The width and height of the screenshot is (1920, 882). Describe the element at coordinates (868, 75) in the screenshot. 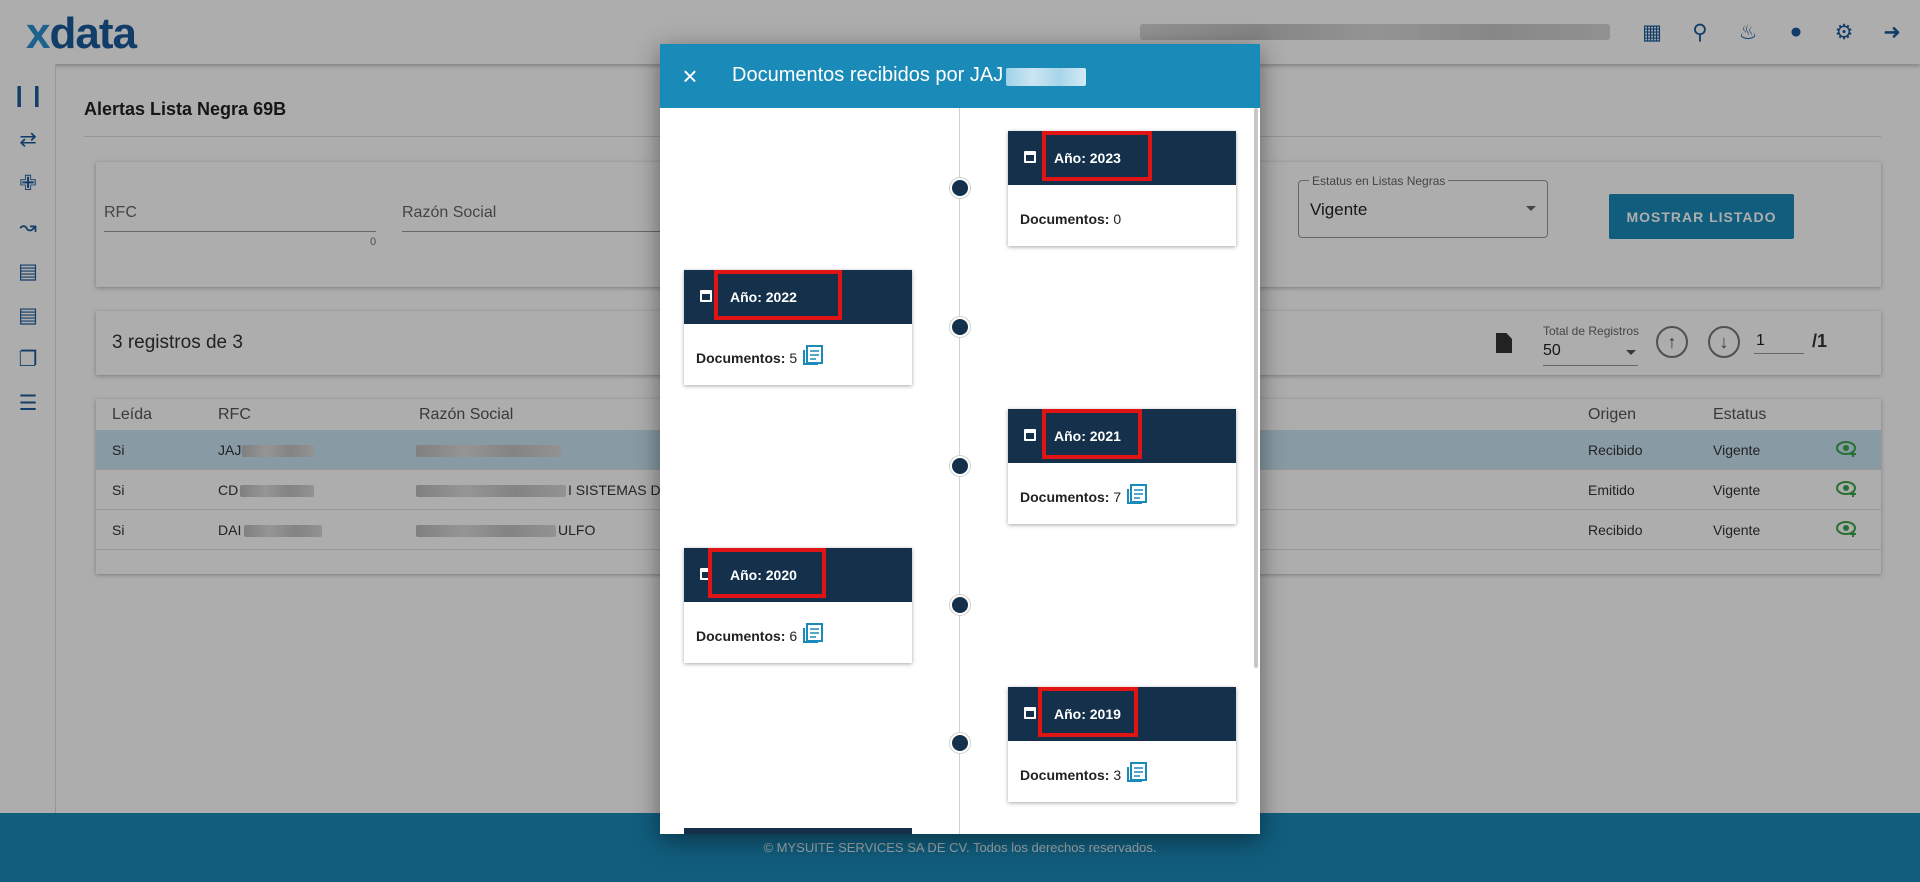

I see `modal-title: Documentos recibidos por JAJ` at that location.